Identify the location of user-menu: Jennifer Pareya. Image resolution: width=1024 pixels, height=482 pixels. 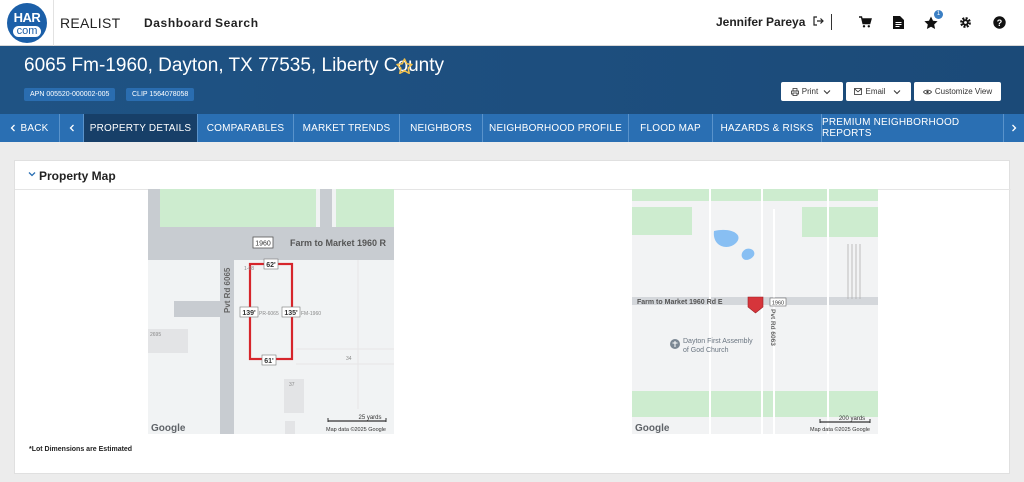
(770, 22).